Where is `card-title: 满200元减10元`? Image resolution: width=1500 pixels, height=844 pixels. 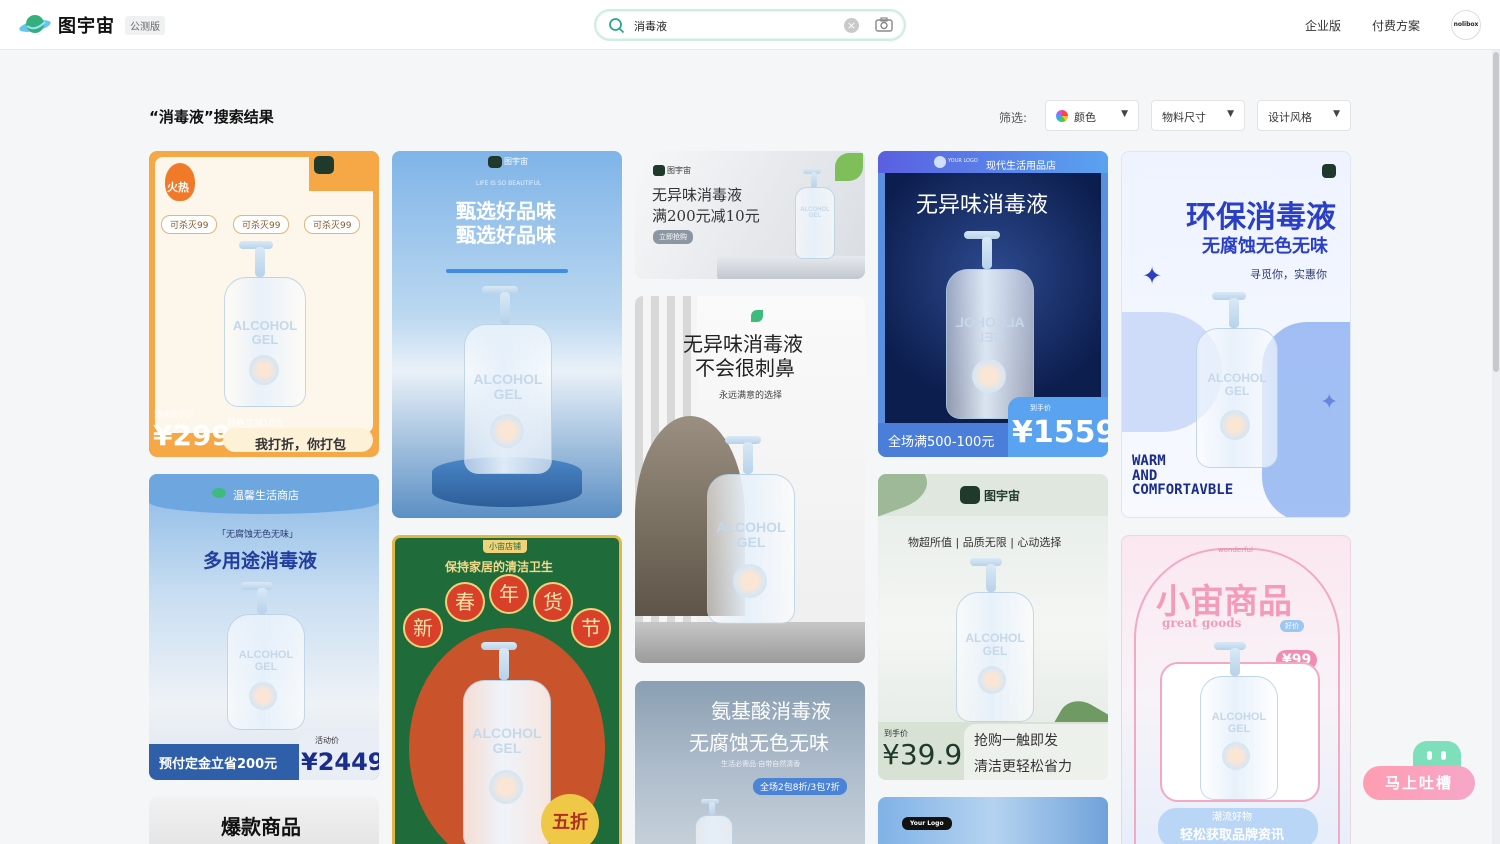 card-title: 满200元减10元 is located at coordinates (706, 216).